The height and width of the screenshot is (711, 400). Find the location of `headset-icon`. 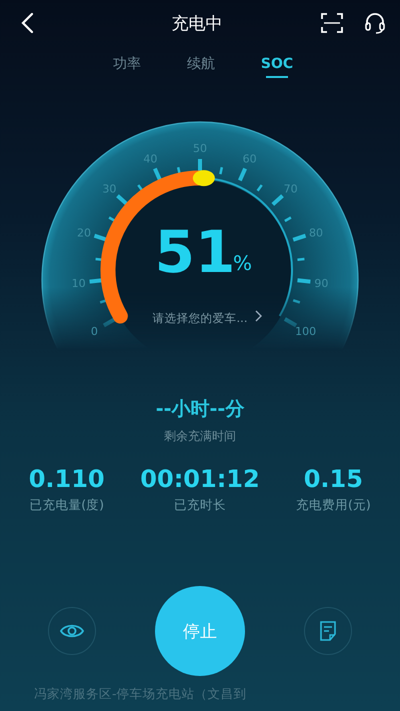

headset-icon is located at coordinates (375, 23).